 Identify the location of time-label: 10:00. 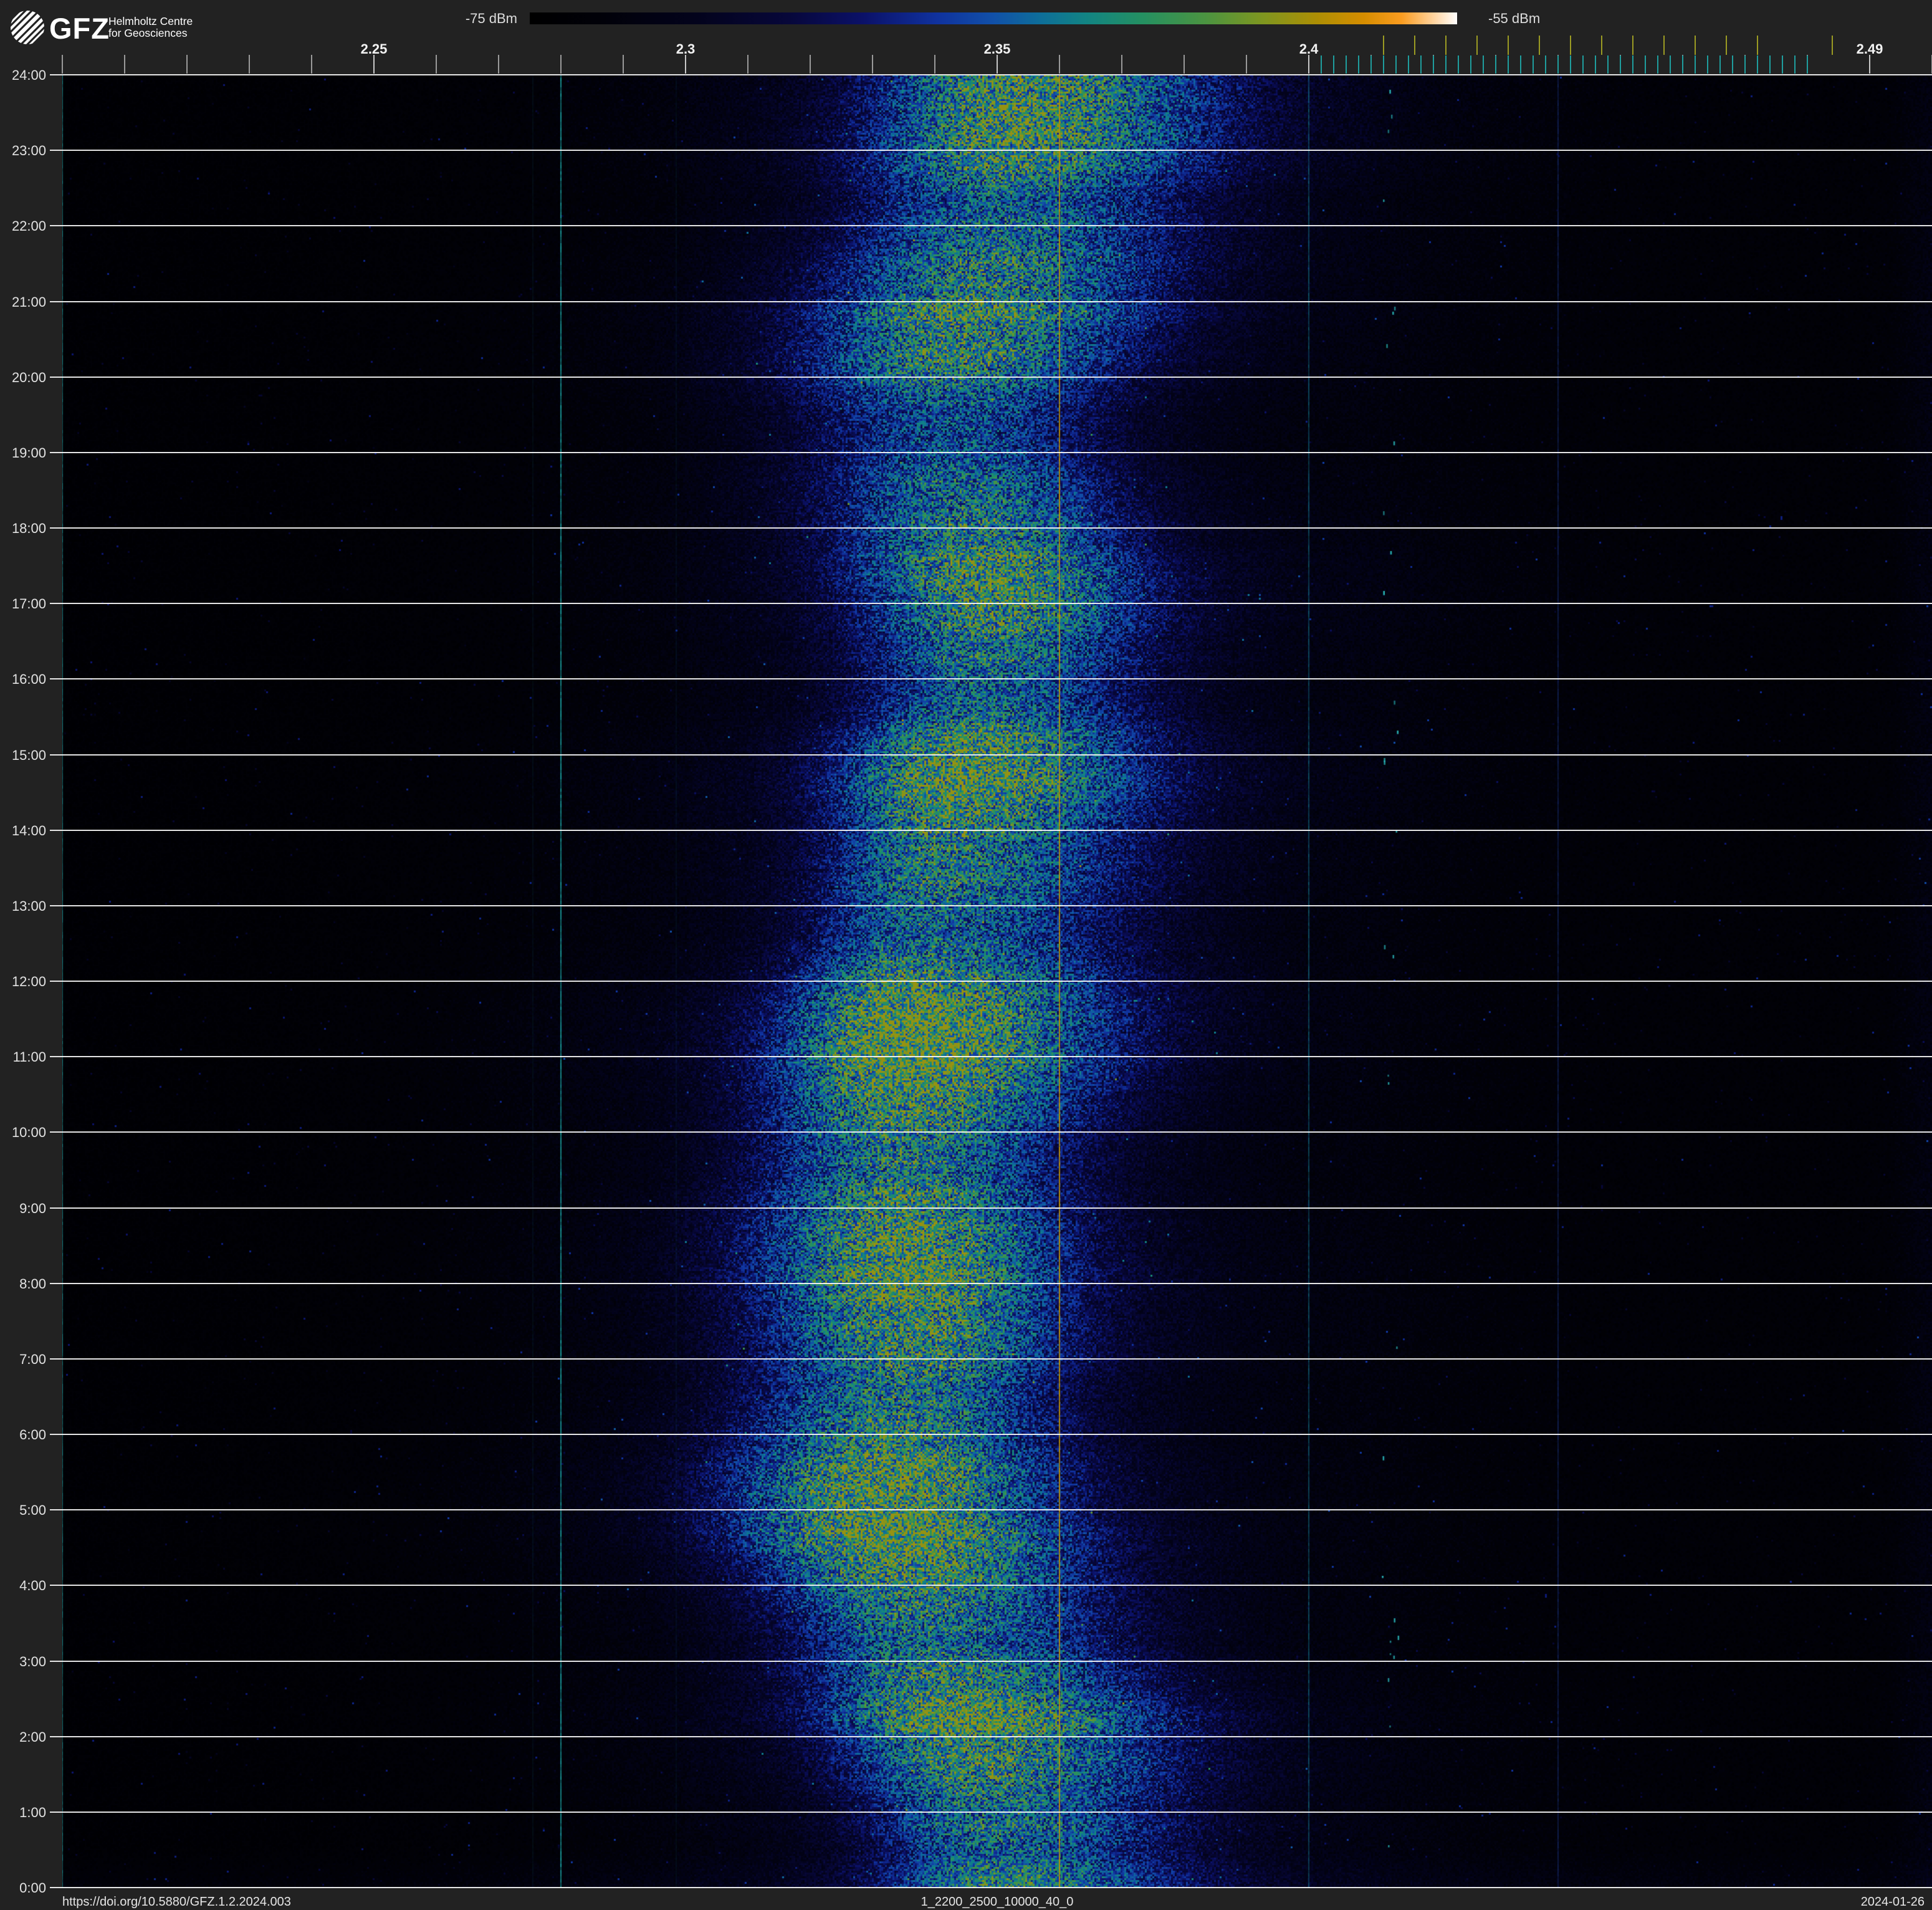
(28, 1133).